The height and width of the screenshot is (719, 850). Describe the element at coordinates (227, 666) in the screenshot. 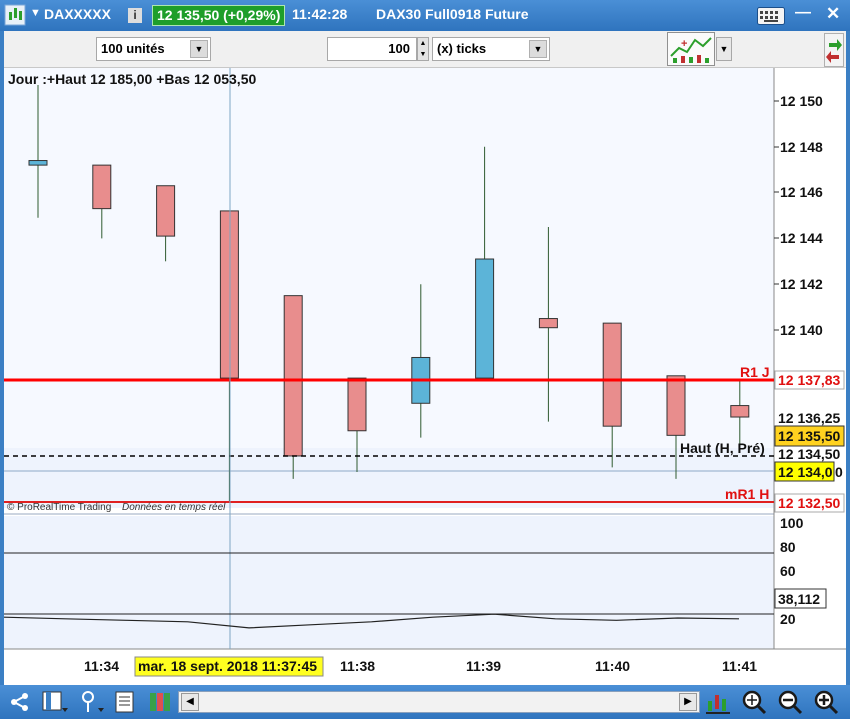

I see `cursor-date-text: mar. 18 sept. 2018 11:37:45` at that location.